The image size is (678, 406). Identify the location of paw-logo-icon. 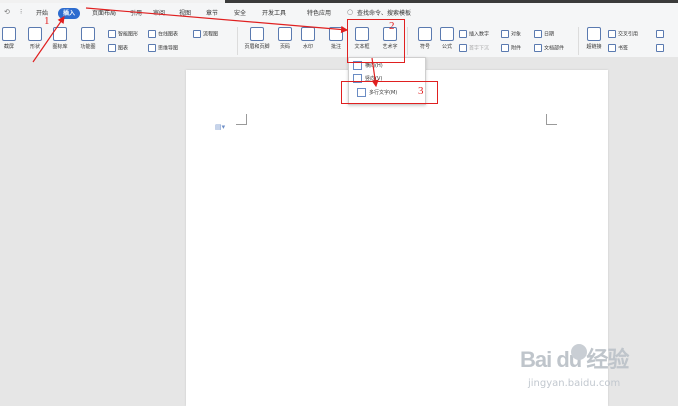
(579, 352).